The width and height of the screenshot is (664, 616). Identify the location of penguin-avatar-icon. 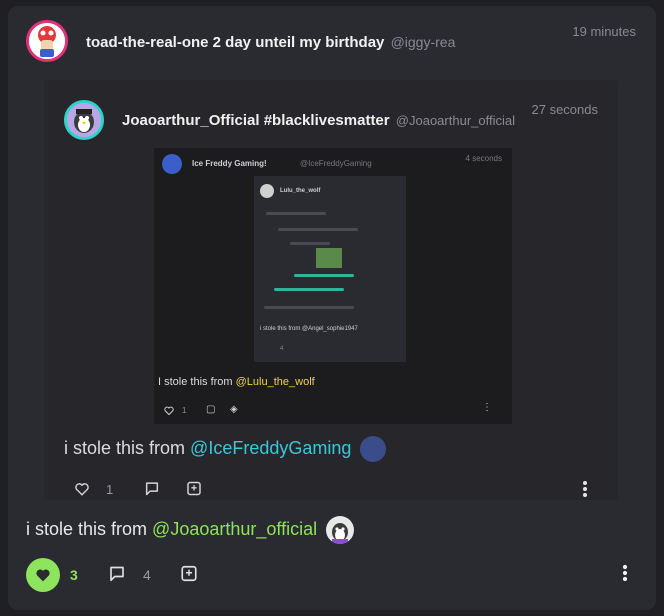
(84, 120).